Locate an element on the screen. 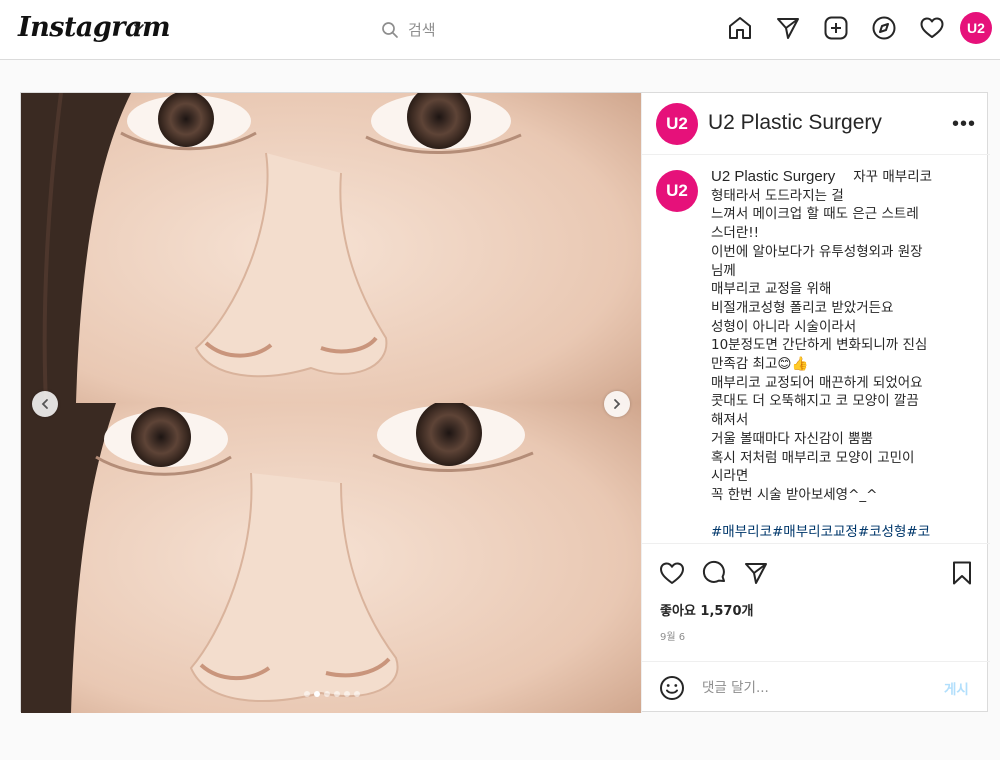 The width and height of the screenshot is (1000, 760). caption-line: 이번에 알아보다가 유투성형외과 원장 is located at coordinates (817, 251).